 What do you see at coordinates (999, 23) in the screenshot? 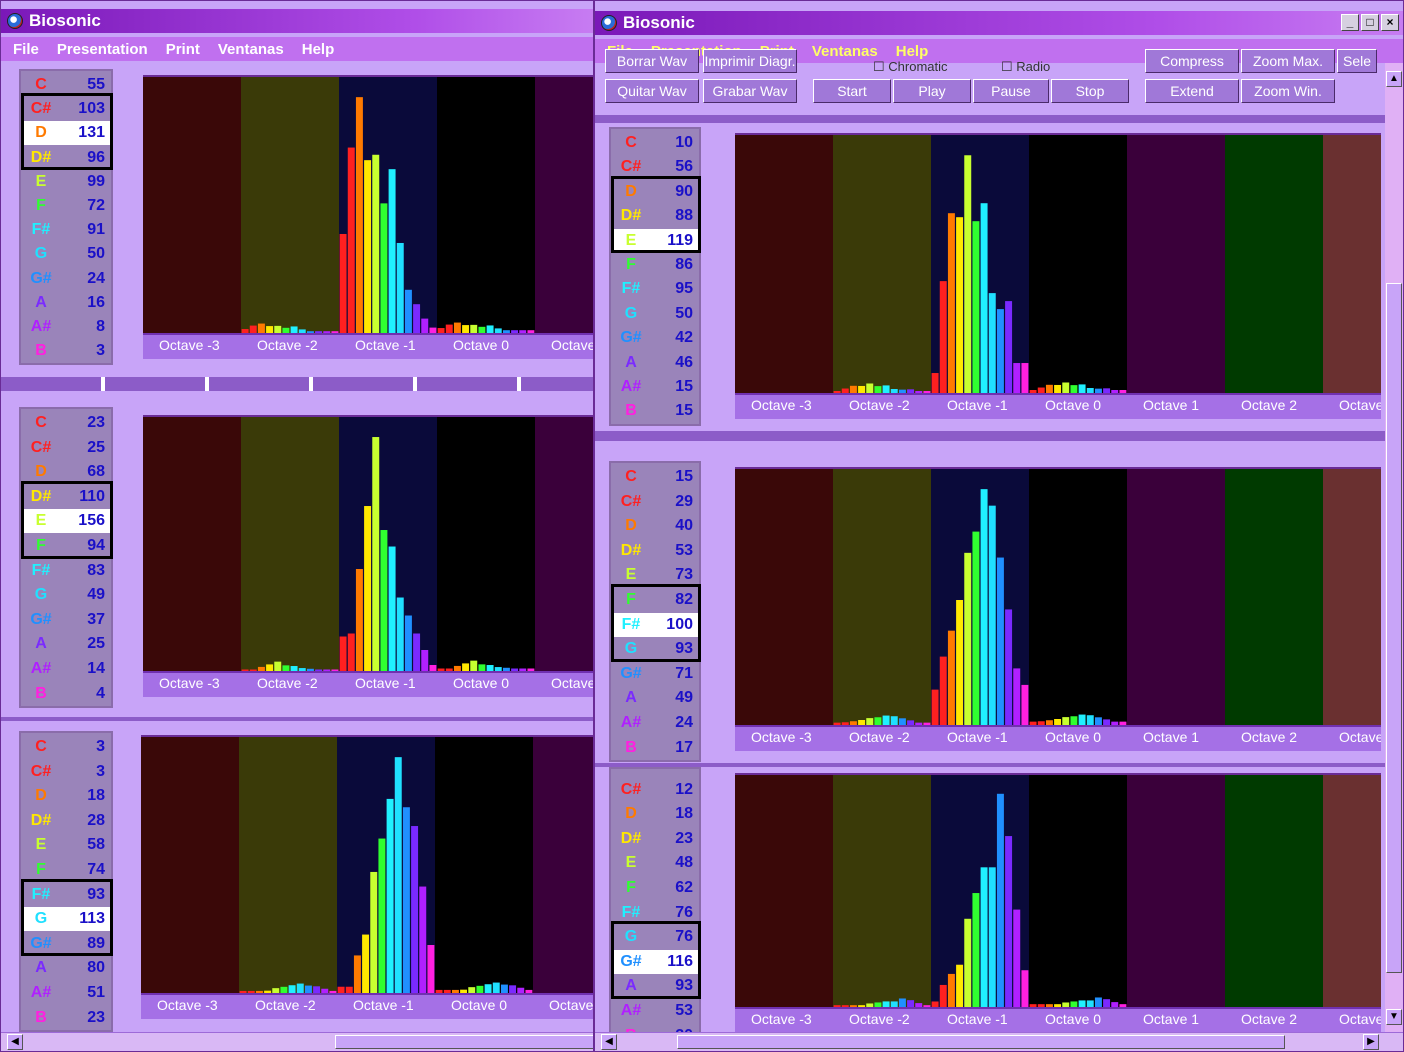
I see `title-bar: Biosonic _ □ ×` at bounding box center [999, 23].